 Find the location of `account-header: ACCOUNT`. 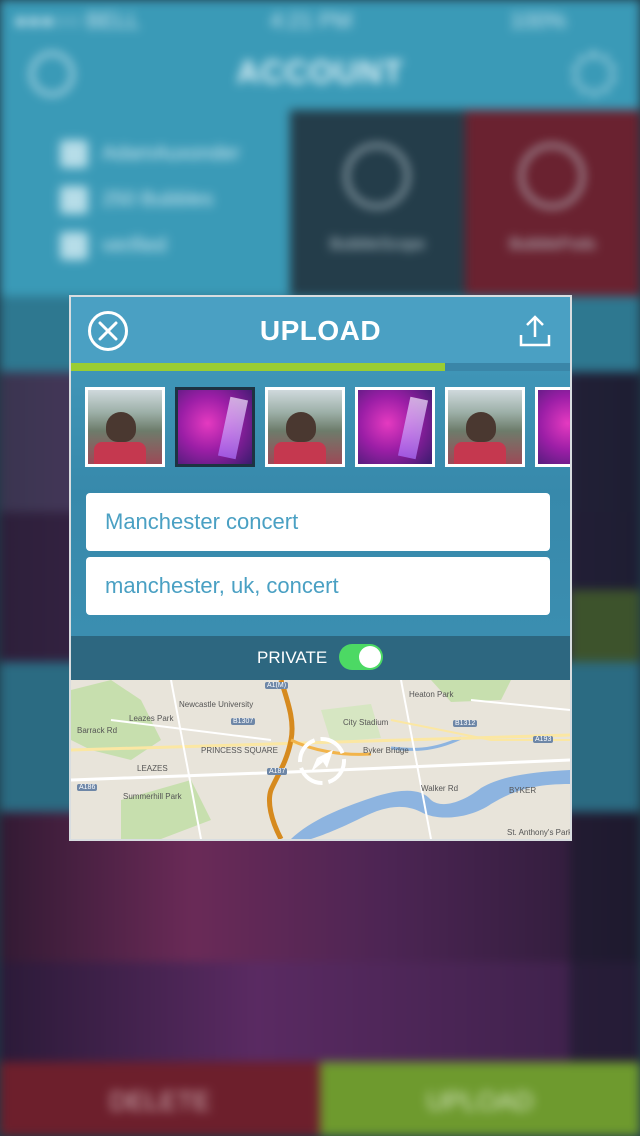

account-header: ACCOUNT is located at coordinates (320, 75).